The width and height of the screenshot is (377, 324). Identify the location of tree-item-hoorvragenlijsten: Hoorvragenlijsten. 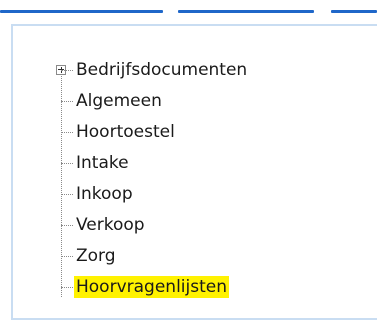
(145, 287).